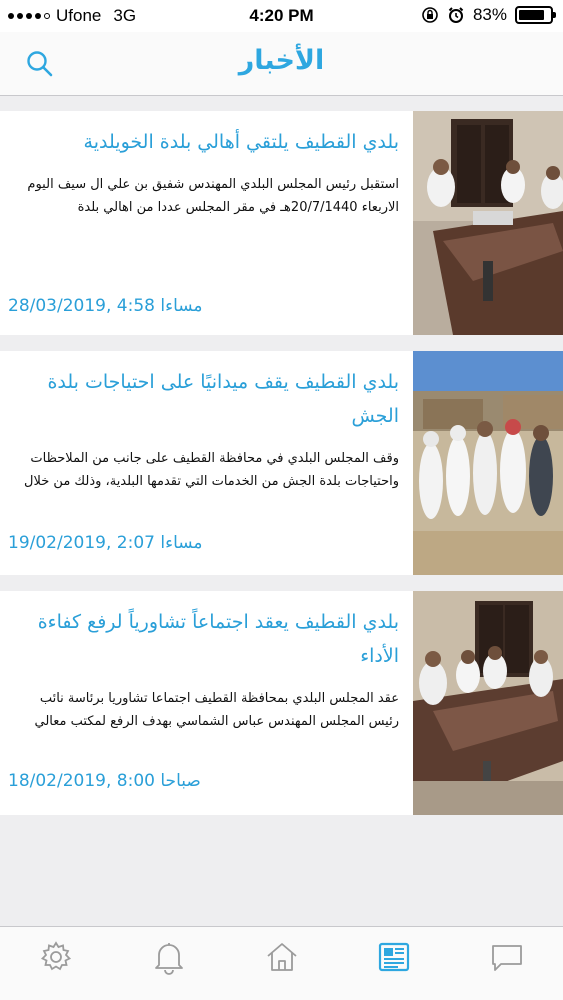 Image resolution: width=563 pixels, height=1000 pixels. I want to click on battery-percent: 83%, so click(489, 14).